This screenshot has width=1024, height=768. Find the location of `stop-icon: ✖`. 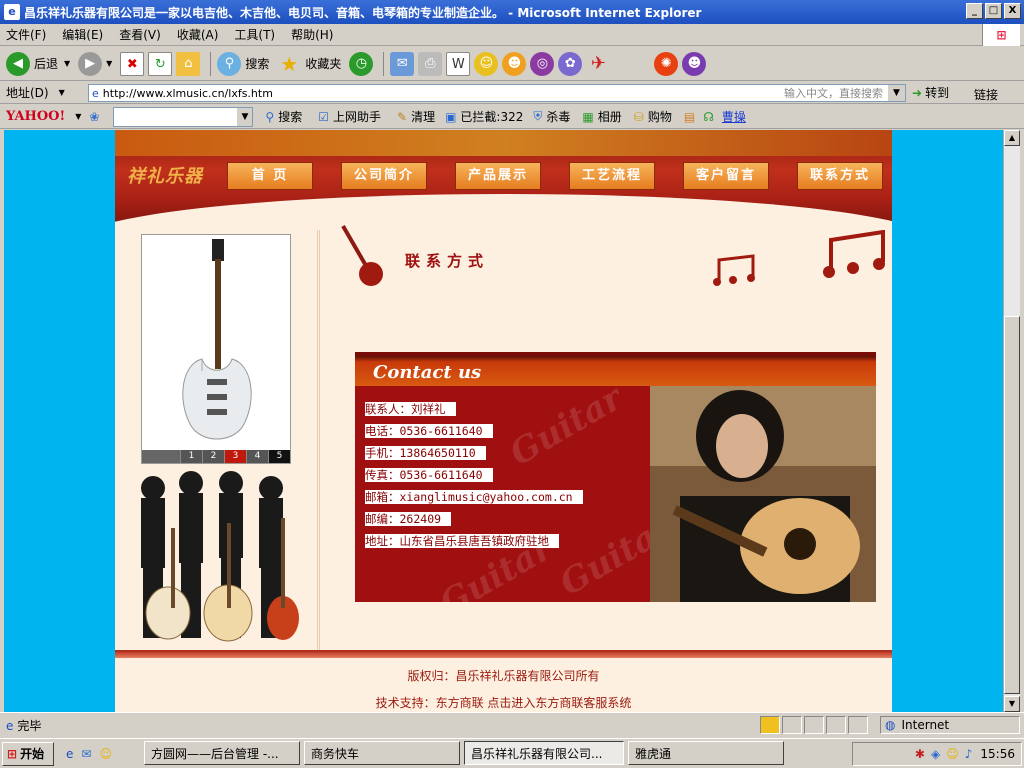

stop-icon: ✖ is located at coordinates (132, 63).